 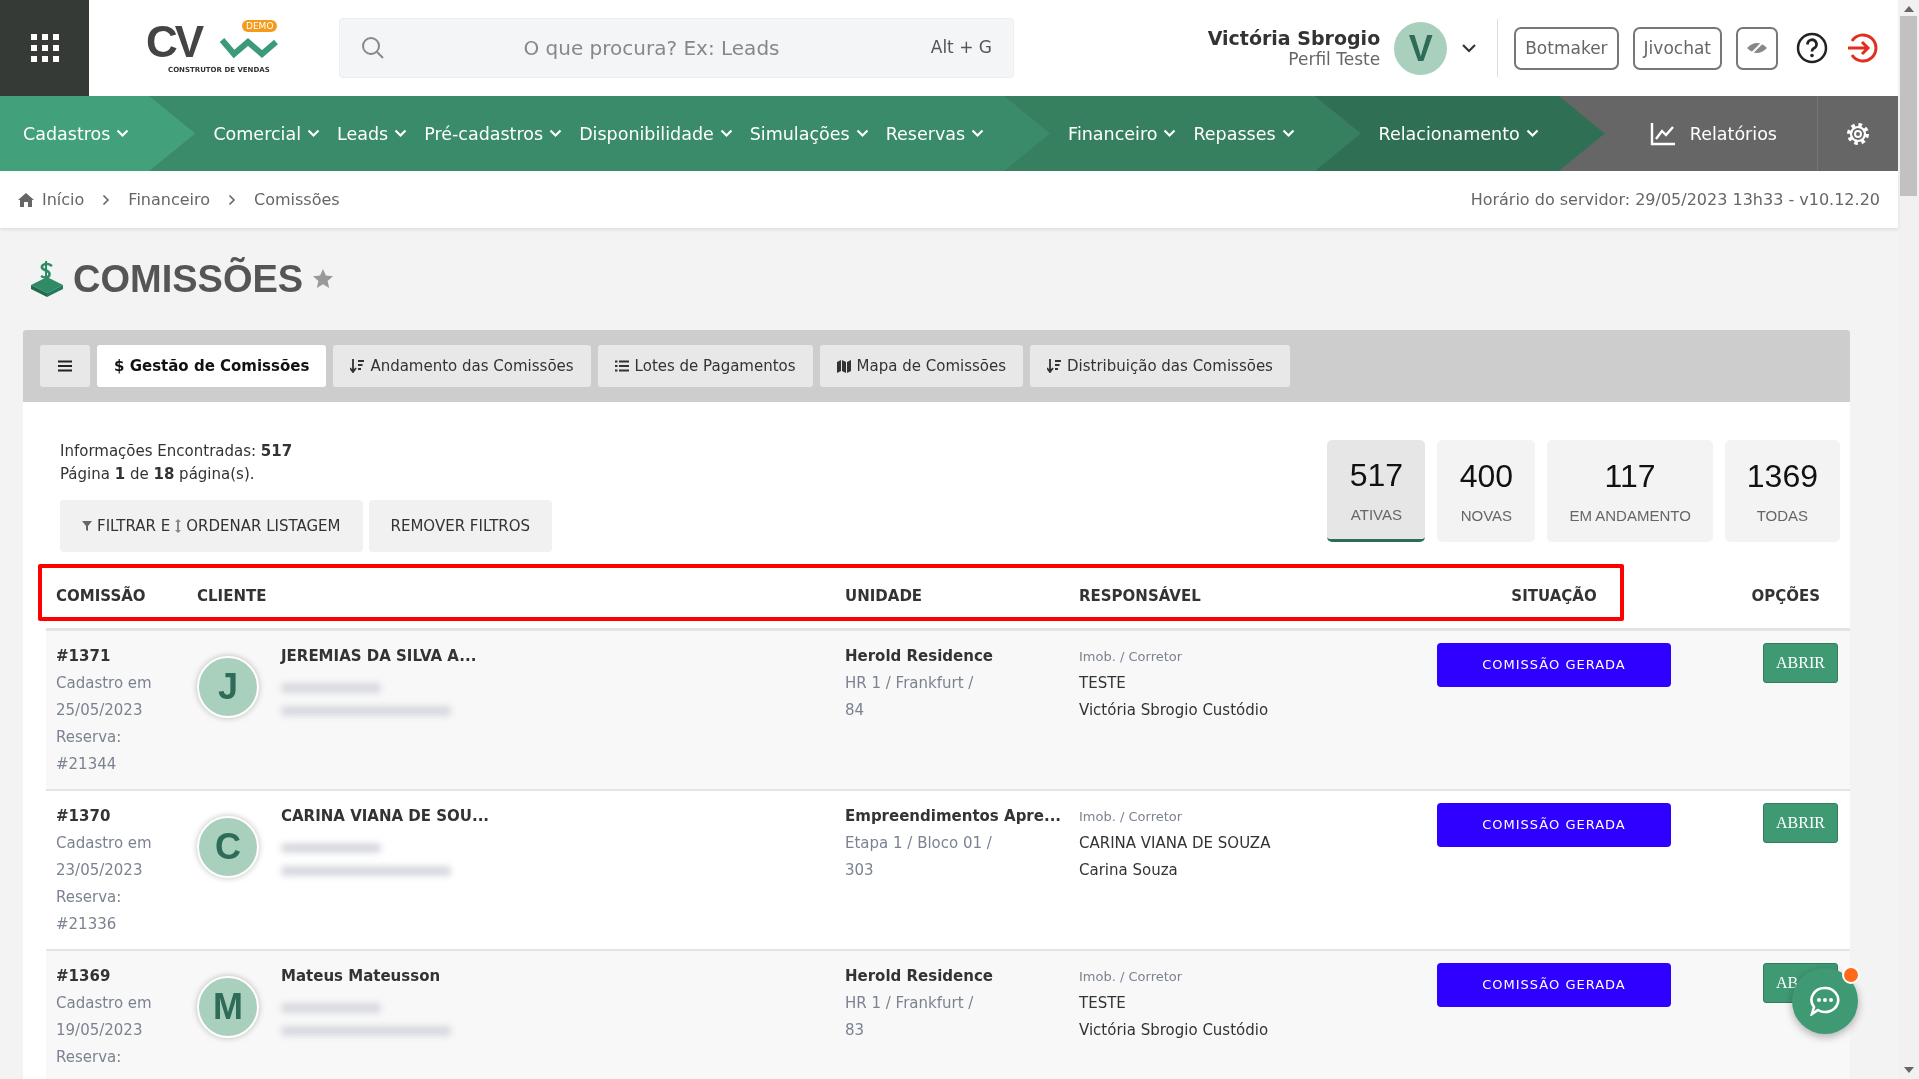 I want to click on filter-icon, so click(x=87, y=526).